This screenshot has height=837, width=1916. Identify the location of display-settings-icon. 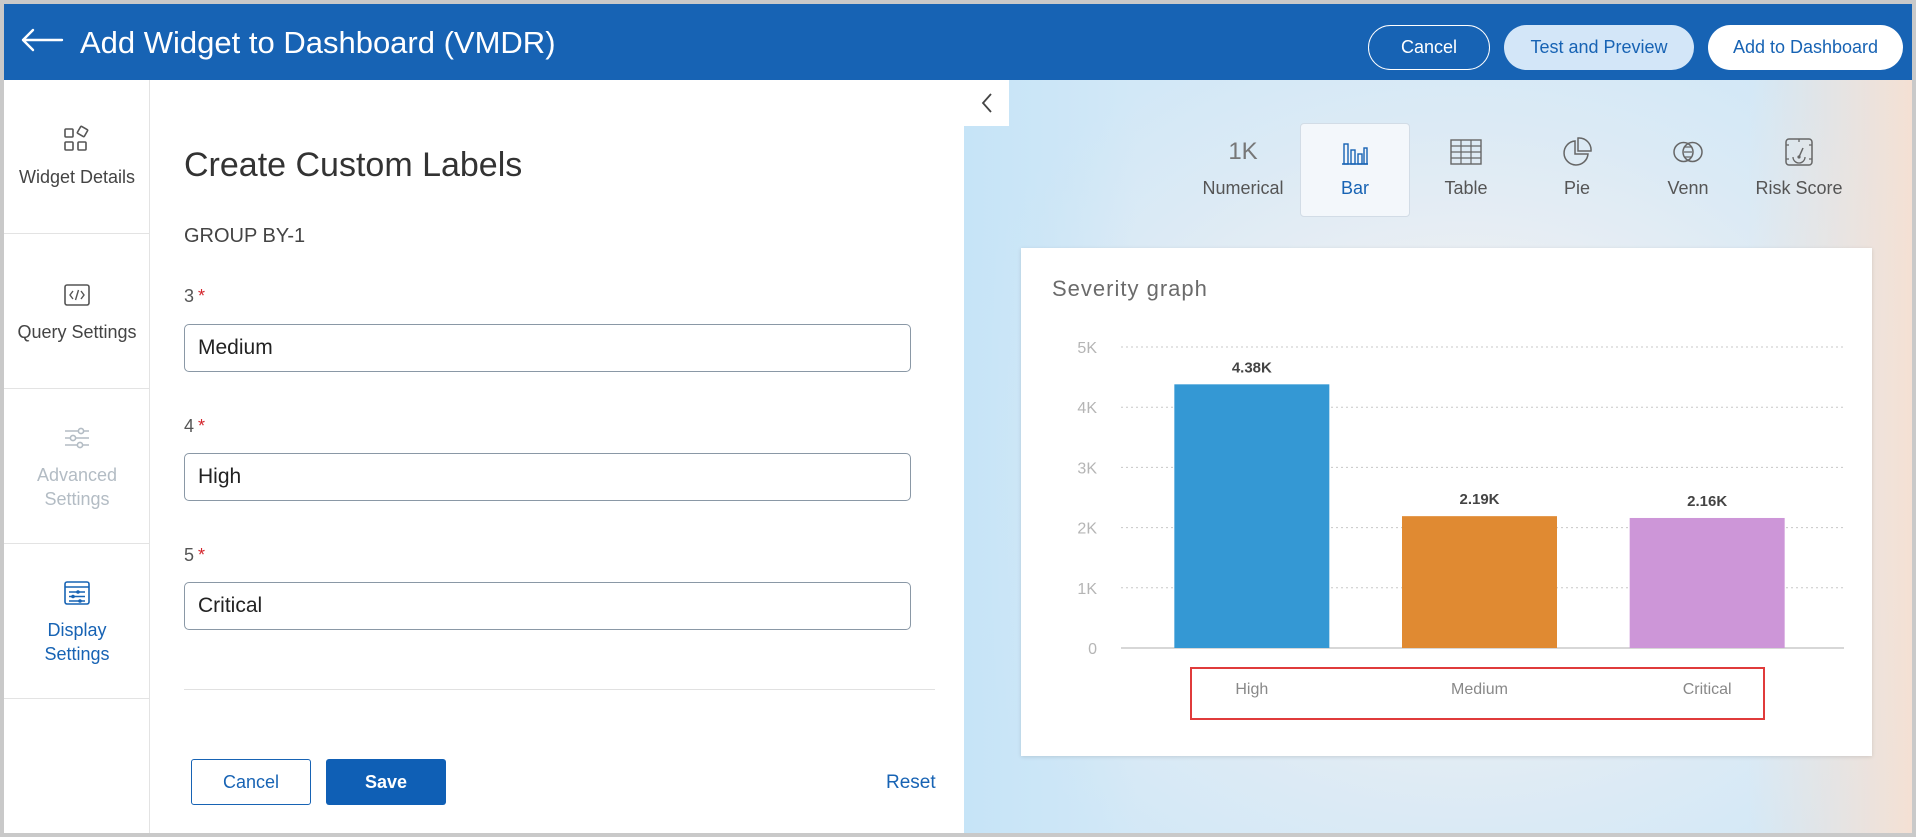
(77, 592).